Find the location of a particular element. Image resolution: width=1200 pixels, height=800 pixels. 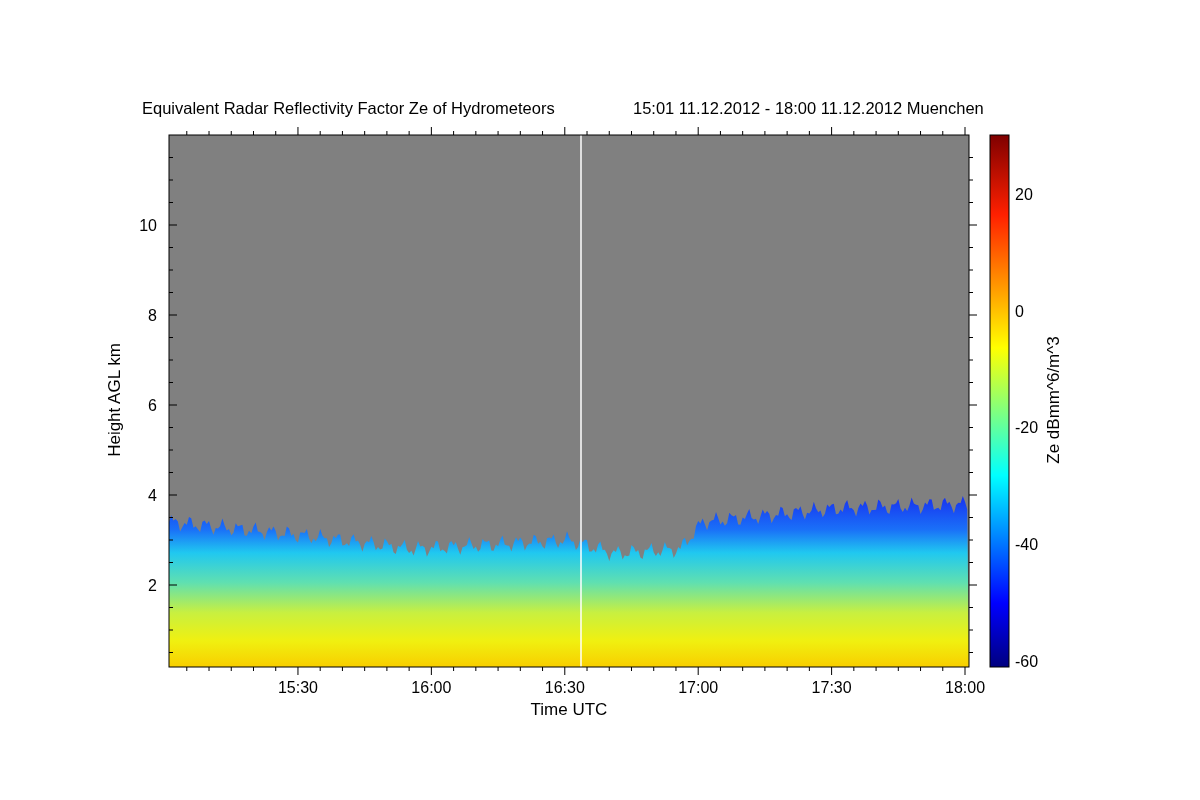

chart-title: Equivalent Radar Reflectivity Factor Ze of Hydrometeors is located at coordinates (348, 108).